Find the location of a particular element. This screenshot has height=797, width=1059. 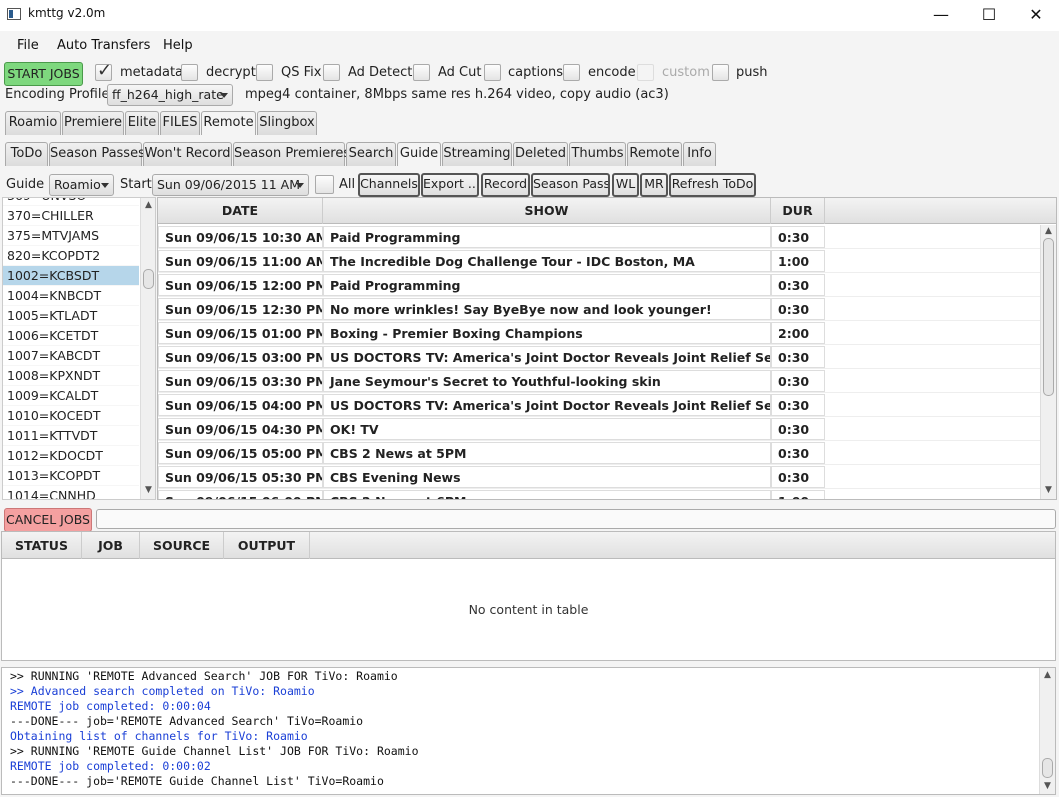

close-button: ✕ is located at coordinates (1036, 15).